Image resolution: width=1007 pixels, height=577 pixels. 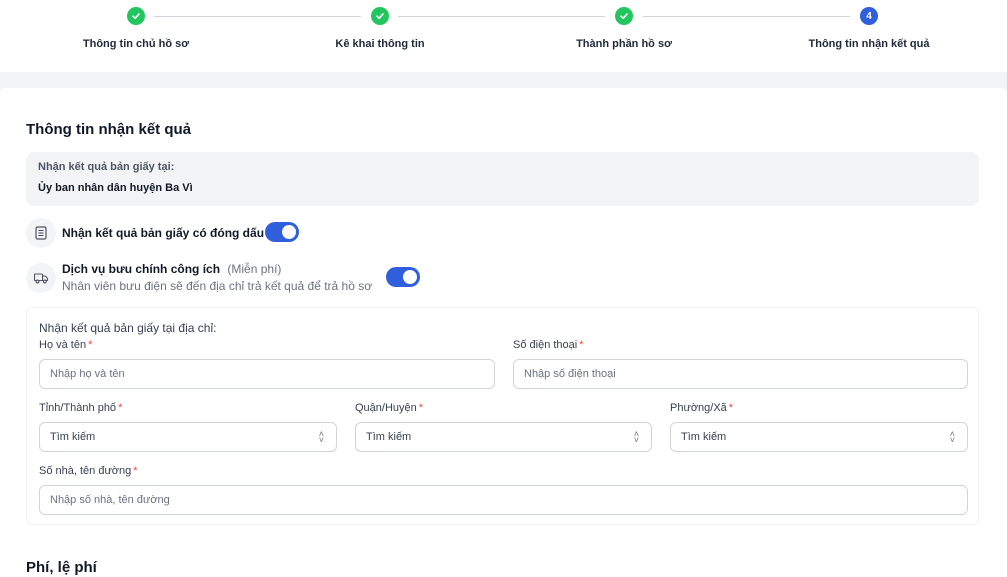 I want to click on postal-option-free-note: (Miễn phí), so click(x=254, y=269).